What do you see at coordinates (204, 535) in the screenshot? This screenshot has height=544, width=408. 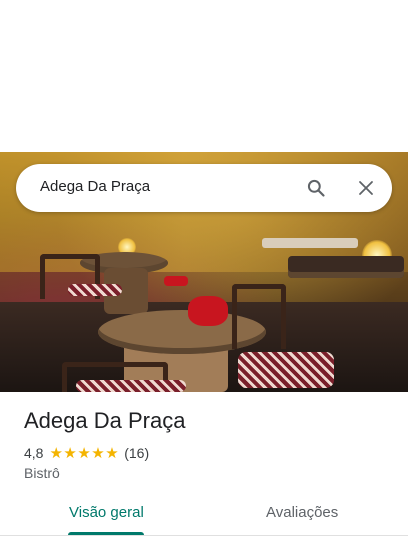 I see `tab-divider` at bounding box center [204, 535].